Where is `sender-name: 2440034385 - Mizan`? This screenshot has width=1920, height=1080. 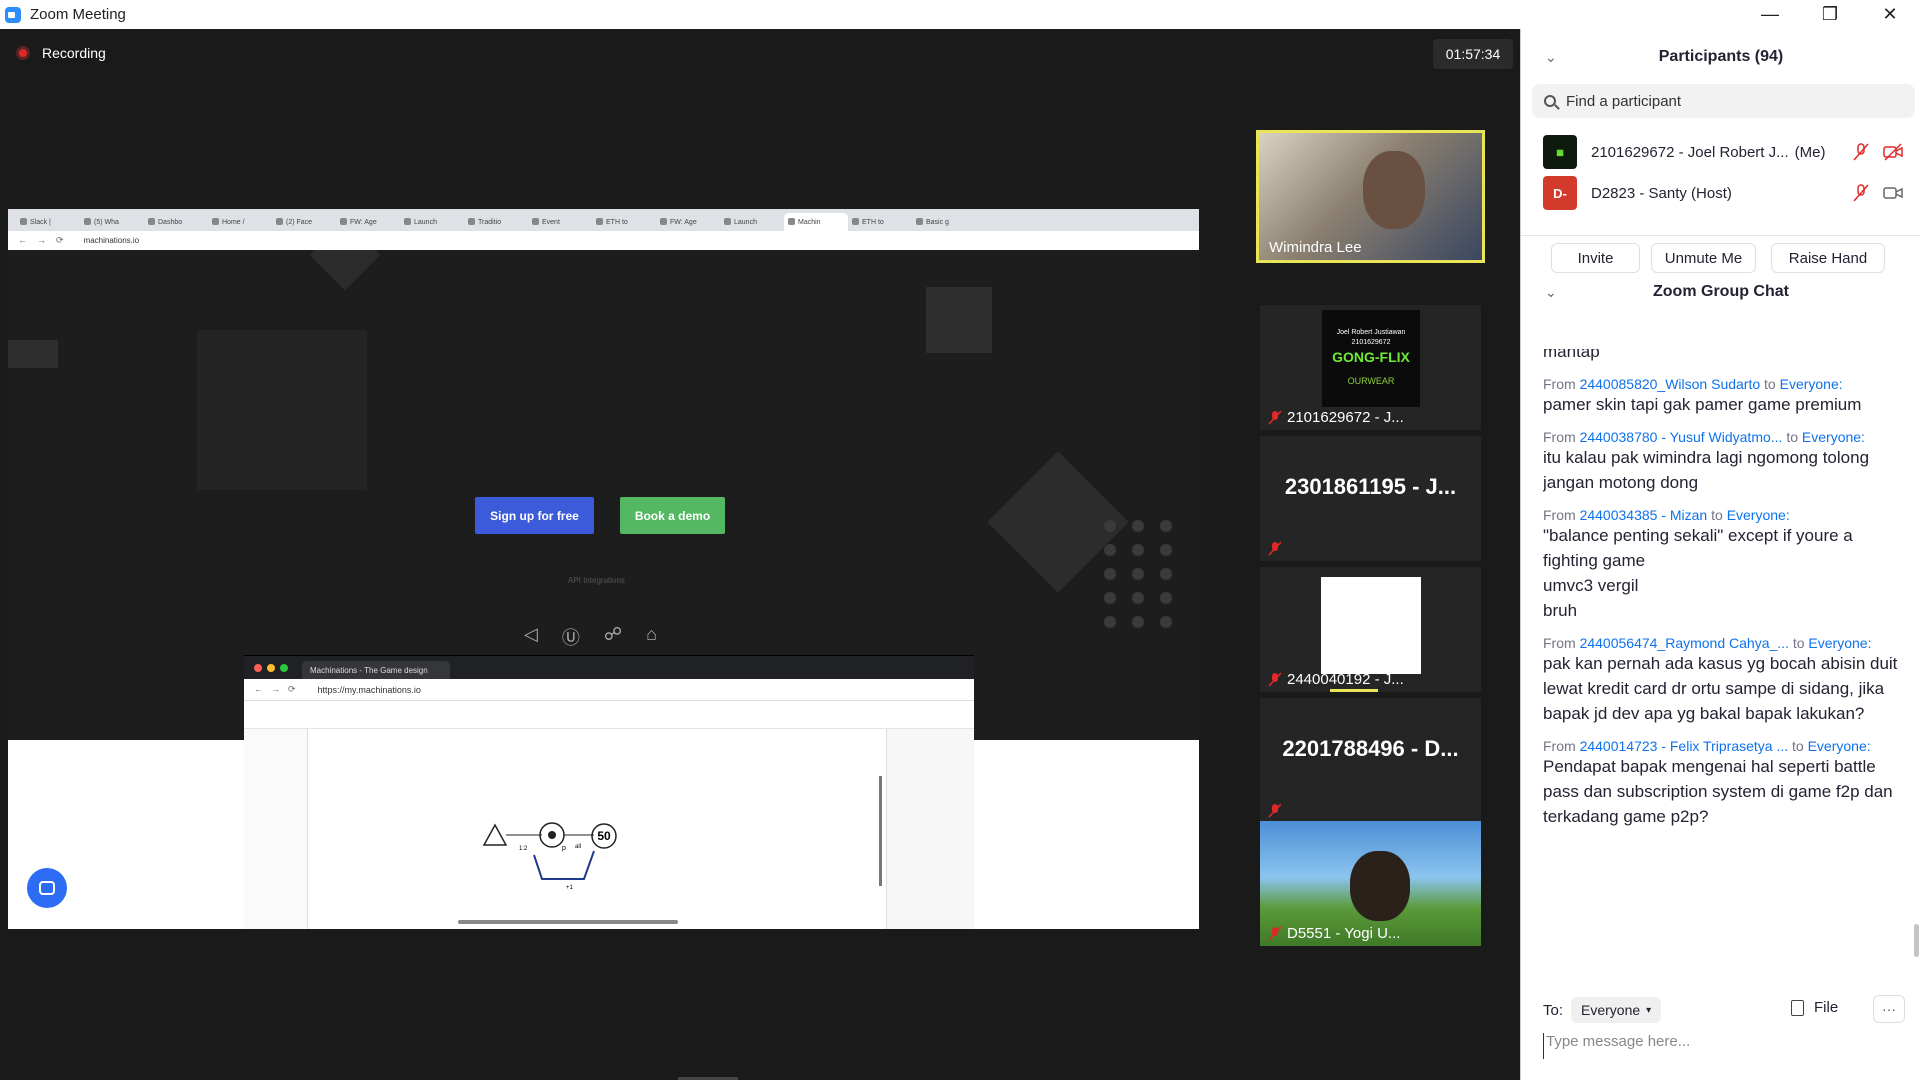
sender-name: 2440034385 - Mizan is located at coordinates (1644, 515).